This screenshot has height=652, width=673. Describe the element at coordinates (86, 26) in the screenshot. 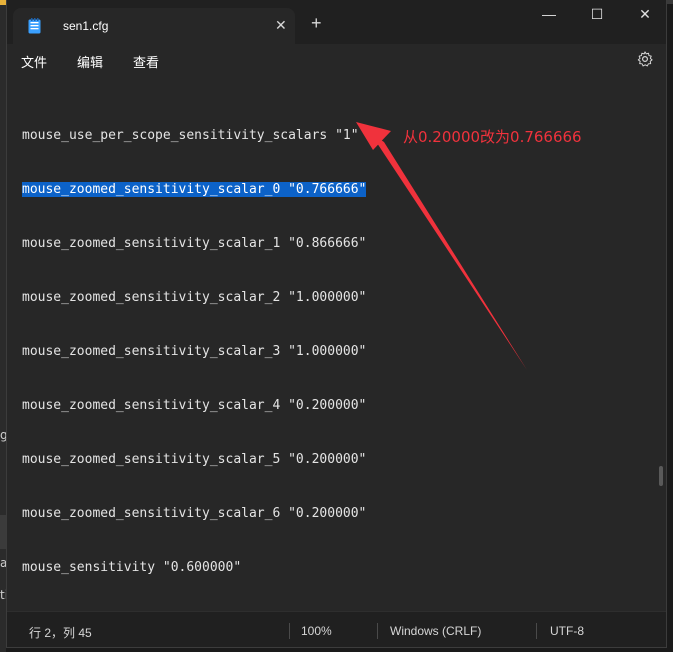

I see `tab-title: sen1.cfg` at that location.